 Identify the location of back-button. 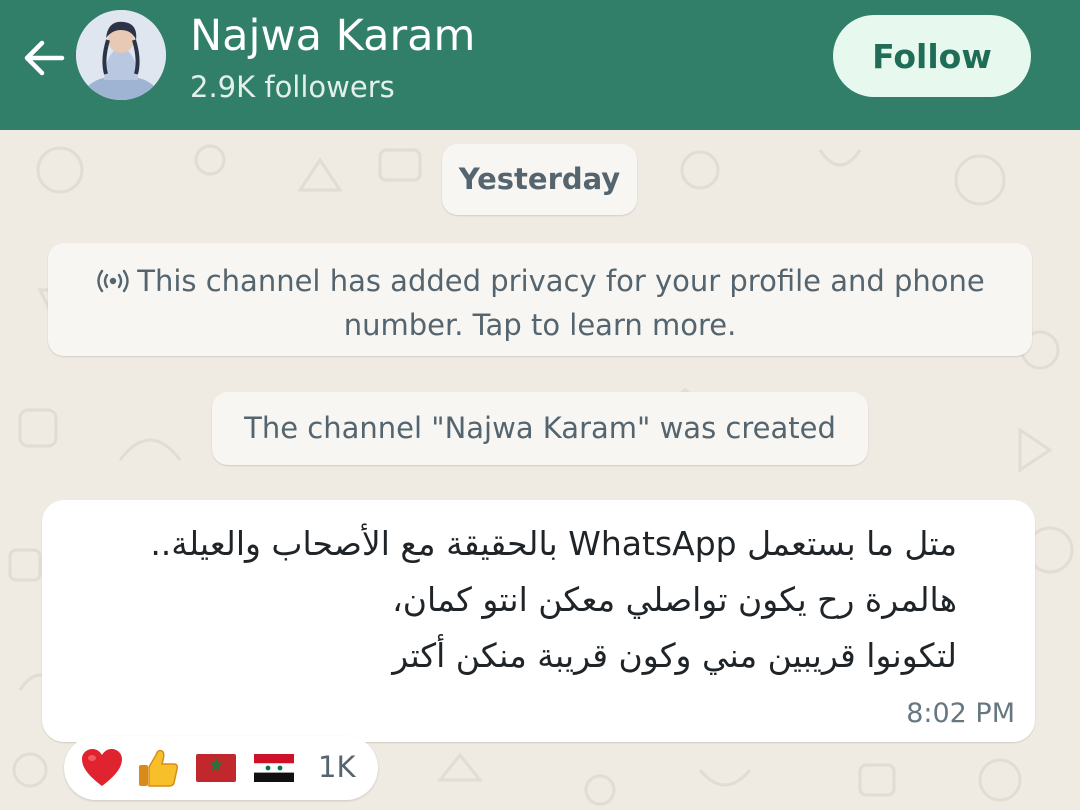
(43, 58).